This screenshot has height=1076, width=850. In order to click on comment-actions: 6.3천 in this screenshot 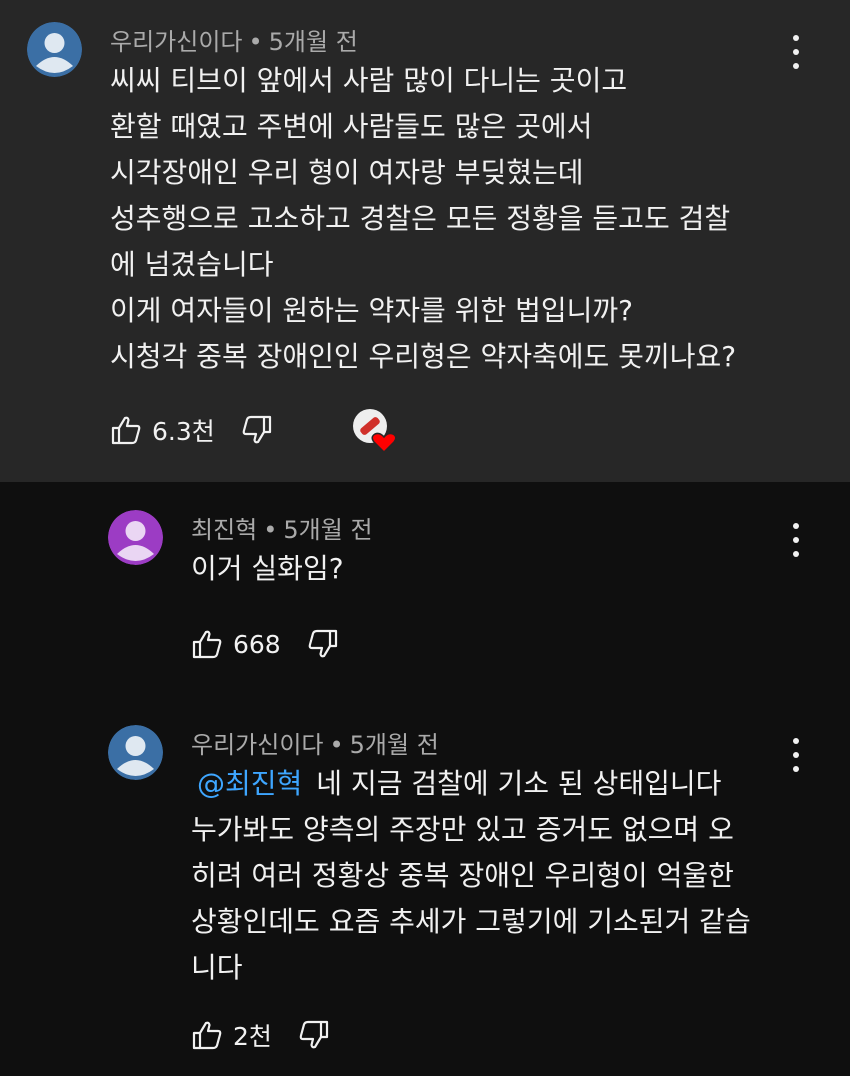, I will do `click(191, 430)`.